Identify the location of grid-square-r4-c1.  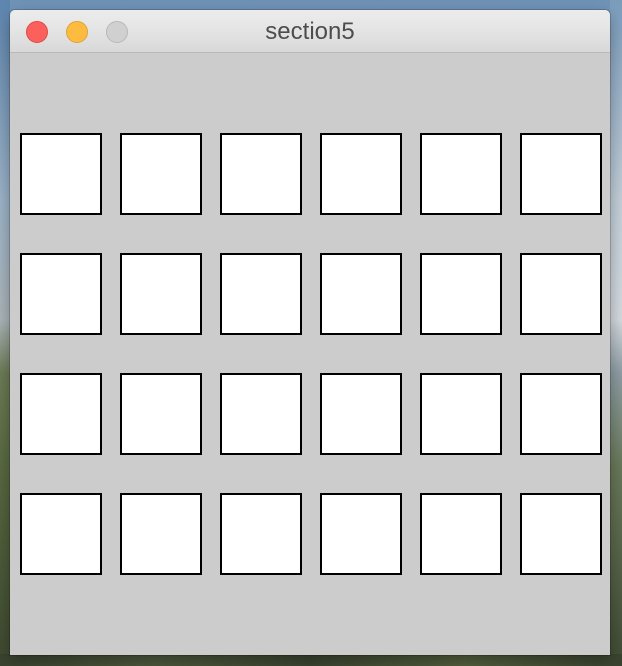
(61, 534).